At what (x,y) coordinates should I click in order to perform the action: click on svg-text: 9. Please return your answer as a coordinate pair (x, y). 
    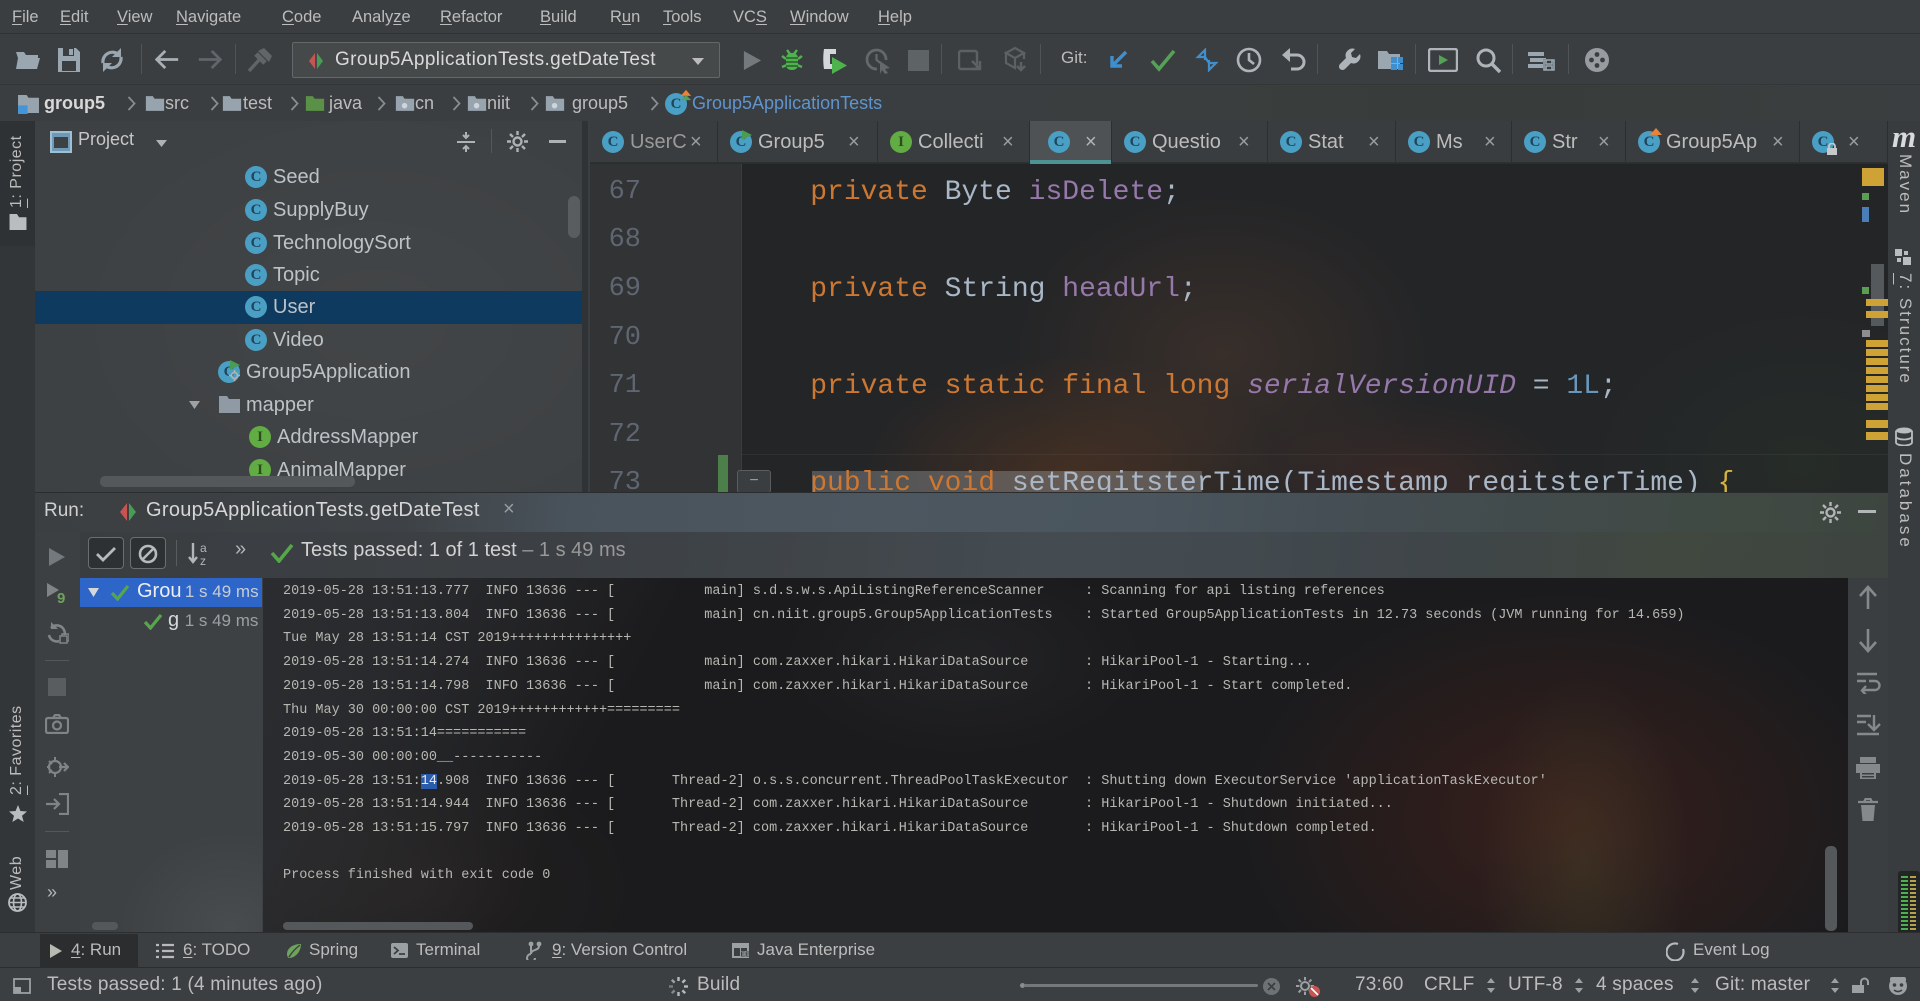
    Looking at the image, I should click on (61, 597).